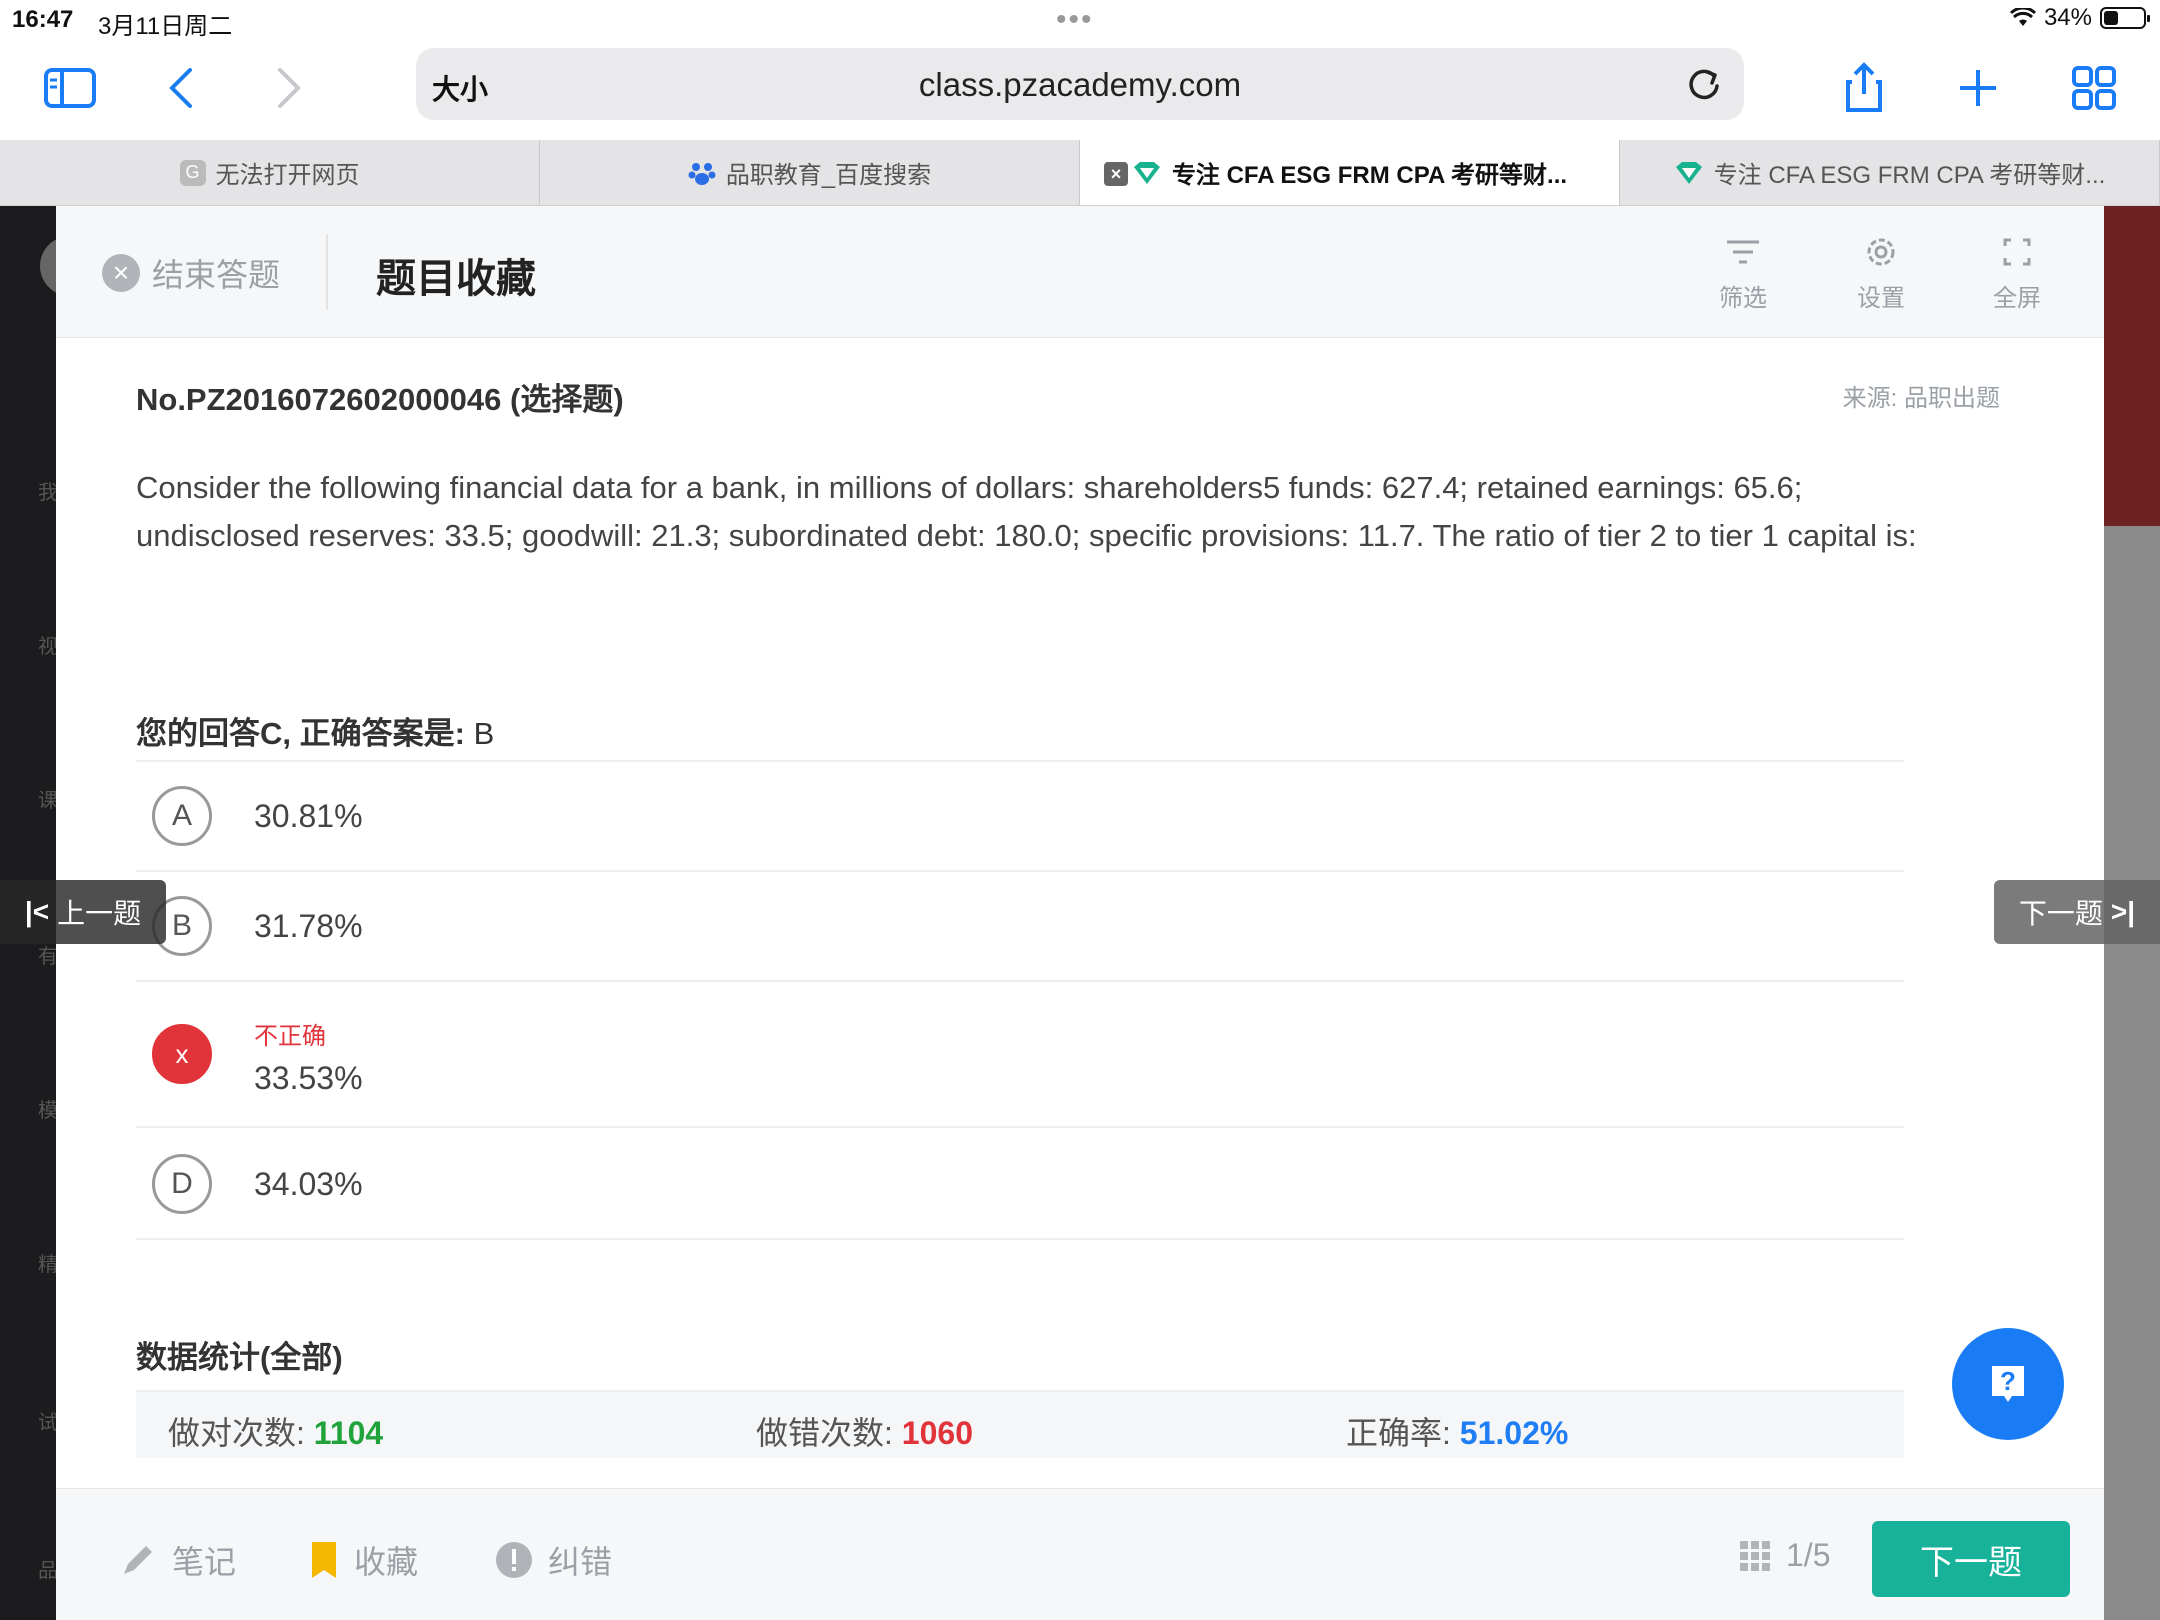 The width and height of the screenshot is (2160, 1620). I want to click on fullscreen-label: 全屏, so click(2017, 298).